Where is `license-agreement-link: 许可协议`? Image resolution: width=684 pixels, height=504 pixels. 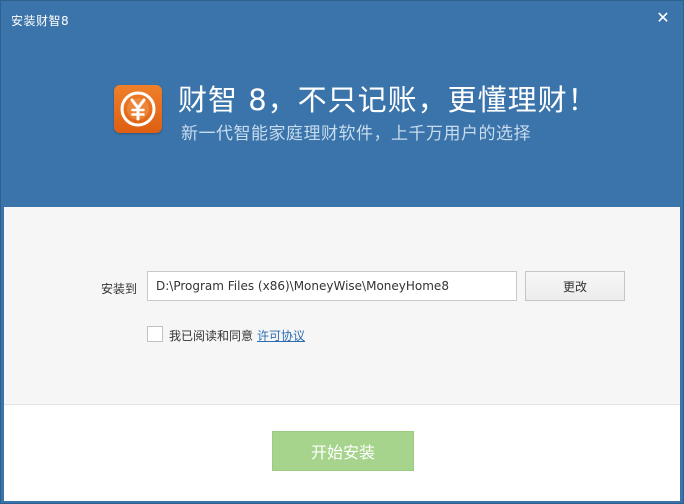
license-agreement-link: 许可协议 is located at coordinates (281, 335).